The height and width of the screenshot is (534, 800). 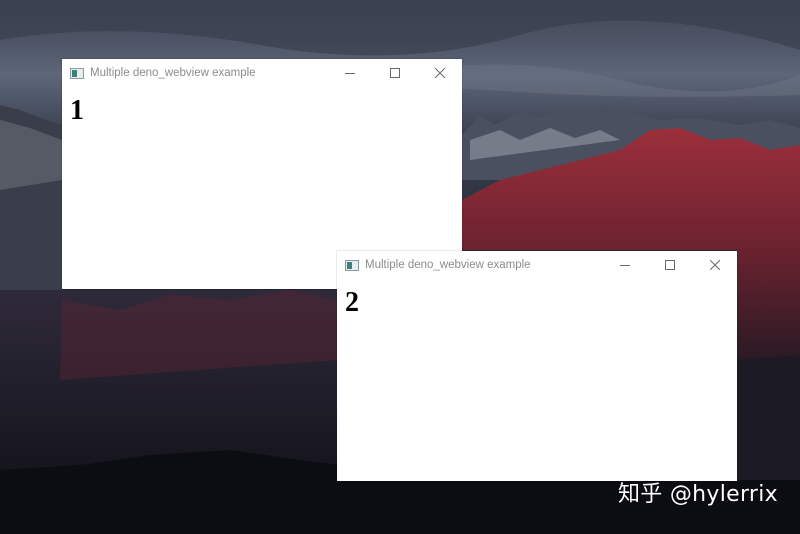 What do you see at coordinates (352, 302) in the screenshot?
I see `page-heading: 2` at bounding box center [352, 302].